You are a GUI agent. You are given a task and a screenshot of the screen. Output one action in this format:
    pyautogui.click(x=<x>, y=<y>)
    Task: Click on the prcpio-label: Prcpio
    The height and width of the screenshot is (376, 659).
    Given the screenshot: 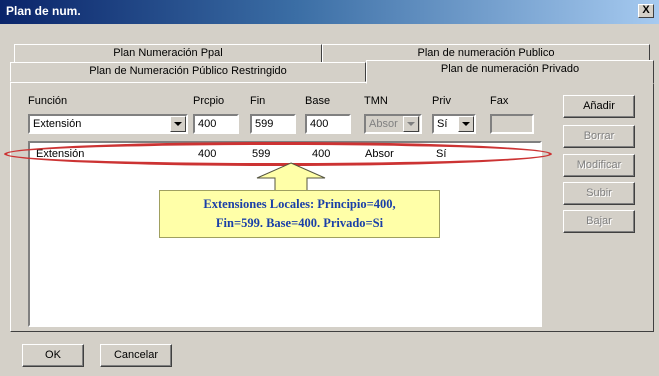 What is the action you would take?
    pyautogui.click(x=209, y=101)
    